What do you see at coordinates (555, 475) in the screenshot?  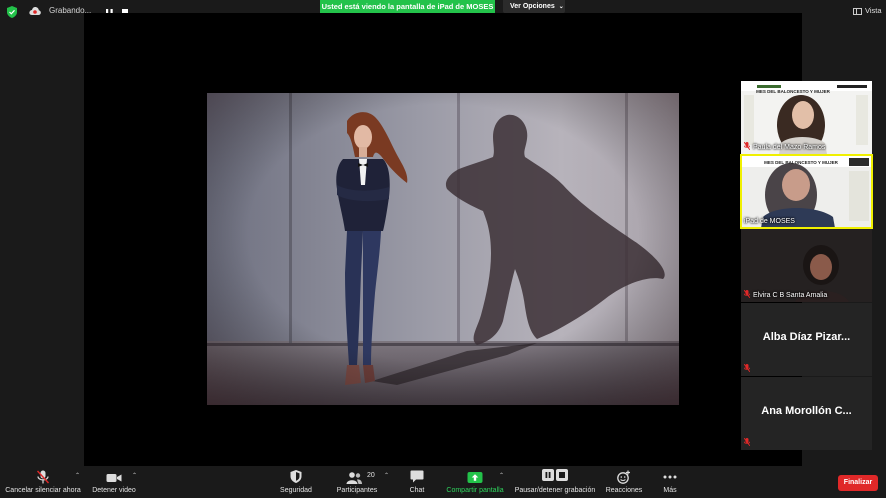 I see `pause-stop-recording-icon` at bounding box center [555, 475].